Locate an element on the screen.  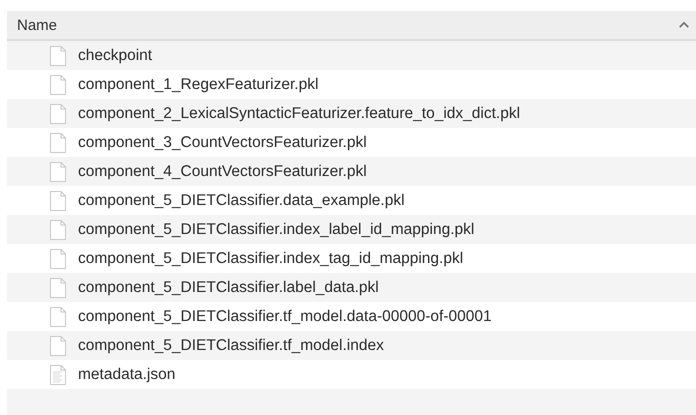
file-row: component_5_DIETClassifier.data_example.pkl is located at coordinates (351, 200).